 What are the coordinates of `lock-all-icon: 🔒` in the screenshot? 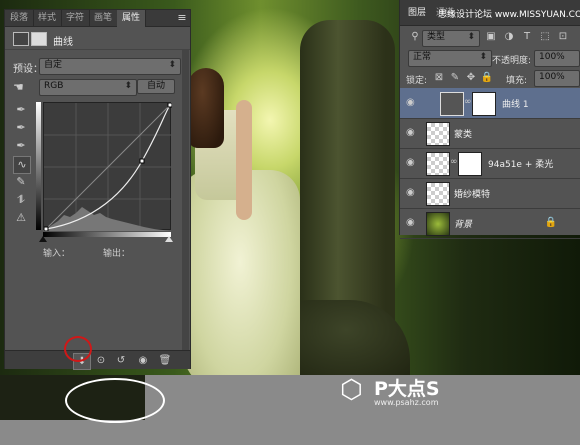 It's located at (487, 78).